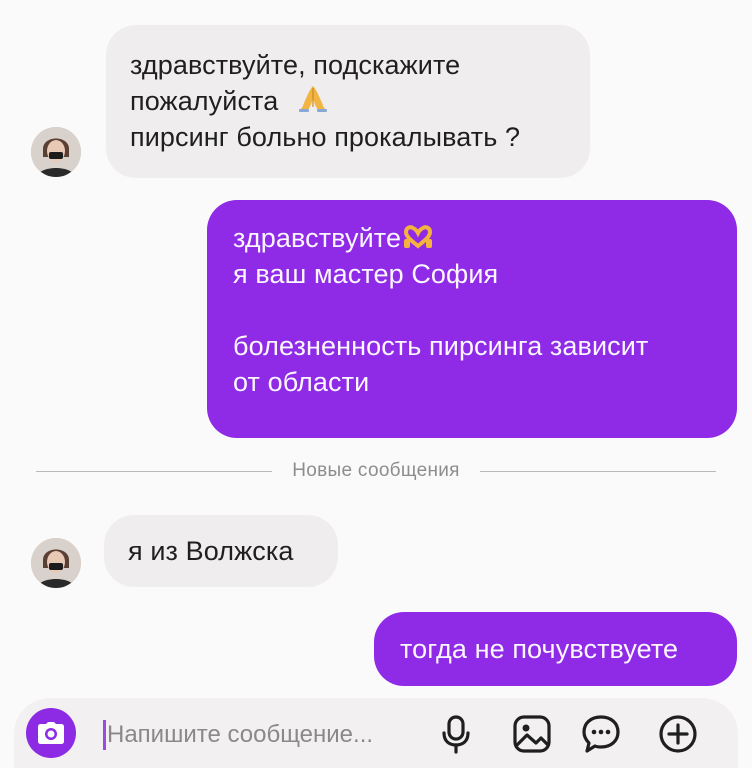 This screenshot has width=752, height=768. I want to click on message-line: тогда не почувствуете, so click(539, 649).